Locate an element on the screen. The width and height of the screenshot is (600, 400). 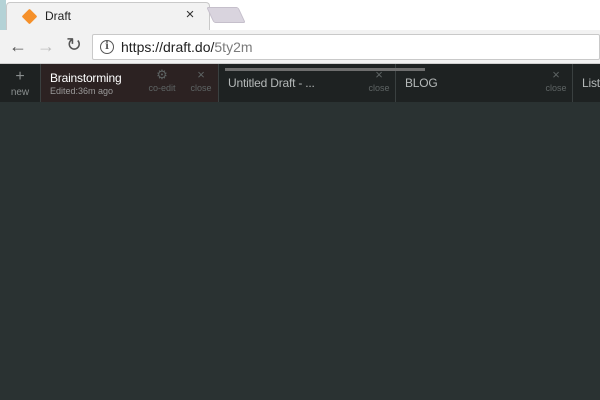
back-arrow-icon: ← is located at coordinates (18, 46).